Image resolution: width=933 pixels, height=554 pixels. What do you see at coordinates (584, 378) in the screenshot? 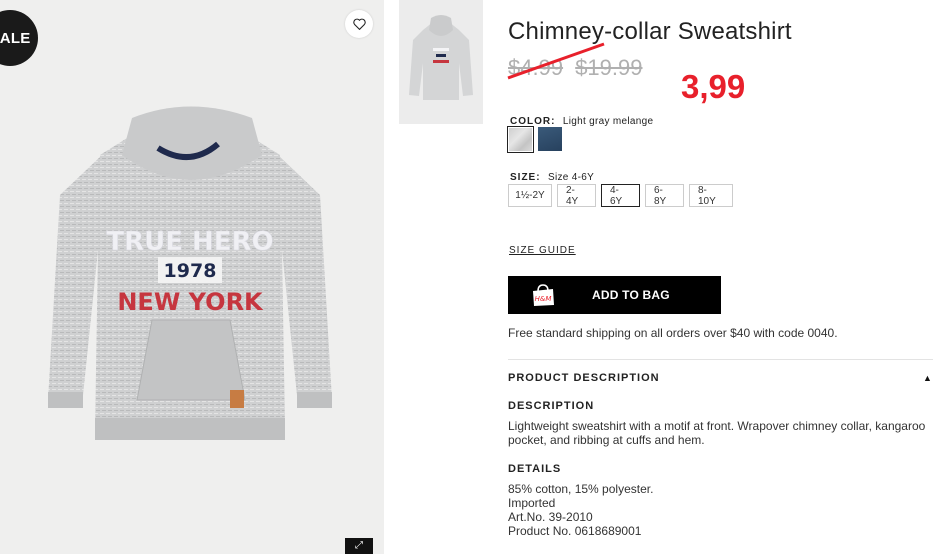
I see `product-description-header: PRODUCT DESCRIPTION` at bounding box center [584, 378].